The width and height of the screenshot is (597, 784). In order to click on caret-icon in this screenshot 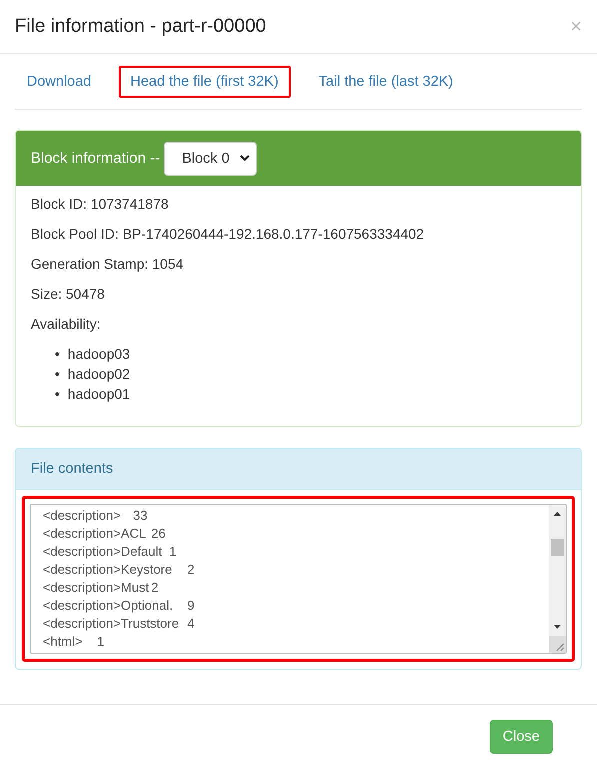, I will do `click(245, 158)`.